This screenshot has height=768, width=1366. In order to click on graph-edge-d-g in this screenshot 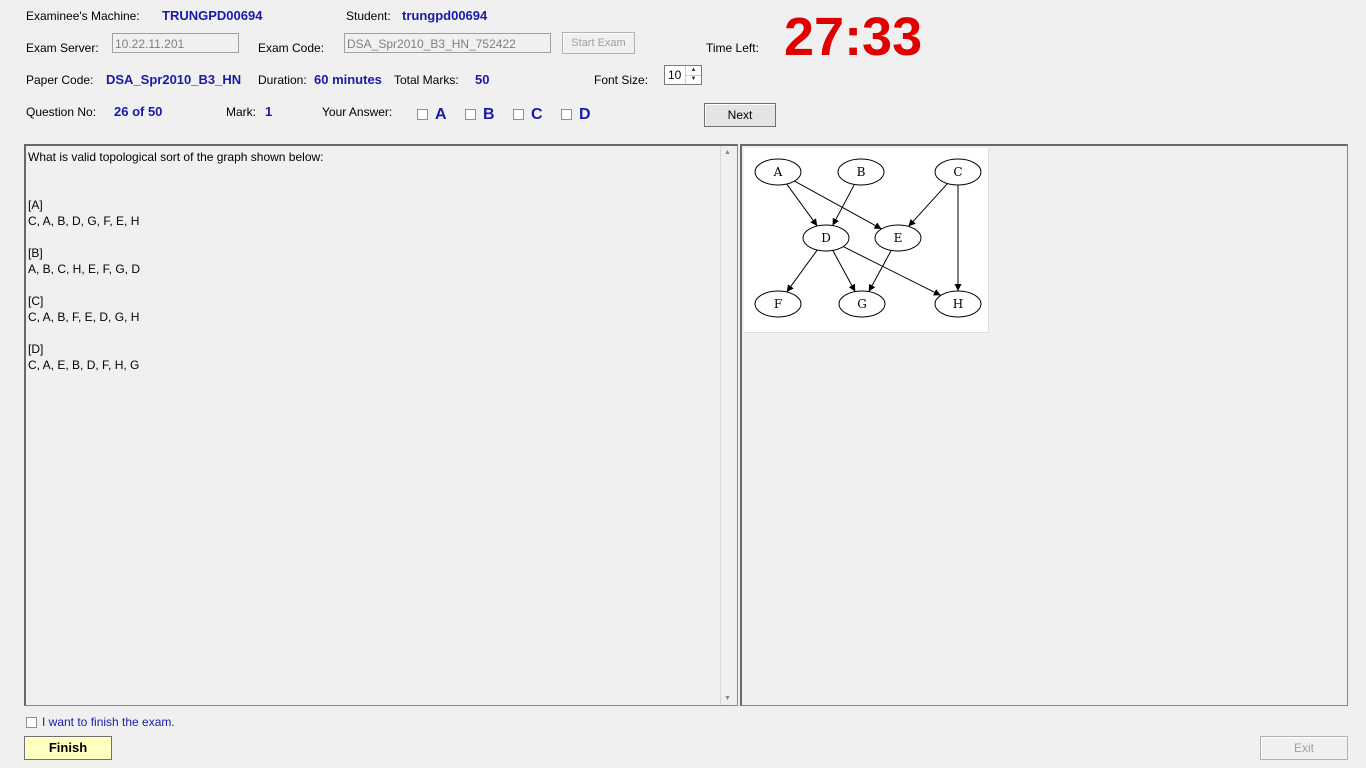, I will do `click(844, 271)`.